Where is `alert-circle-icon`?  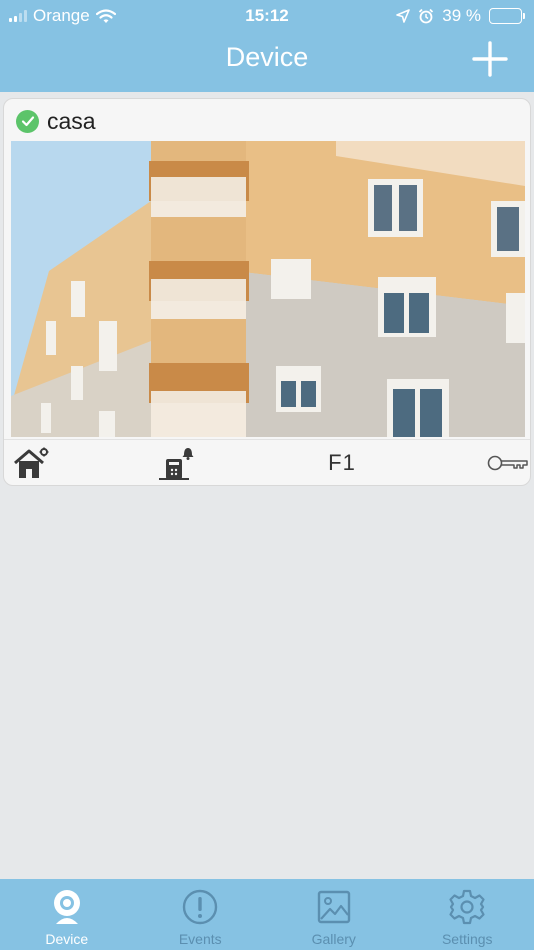
alert-circle-icon is located at coordinates (200, 907).